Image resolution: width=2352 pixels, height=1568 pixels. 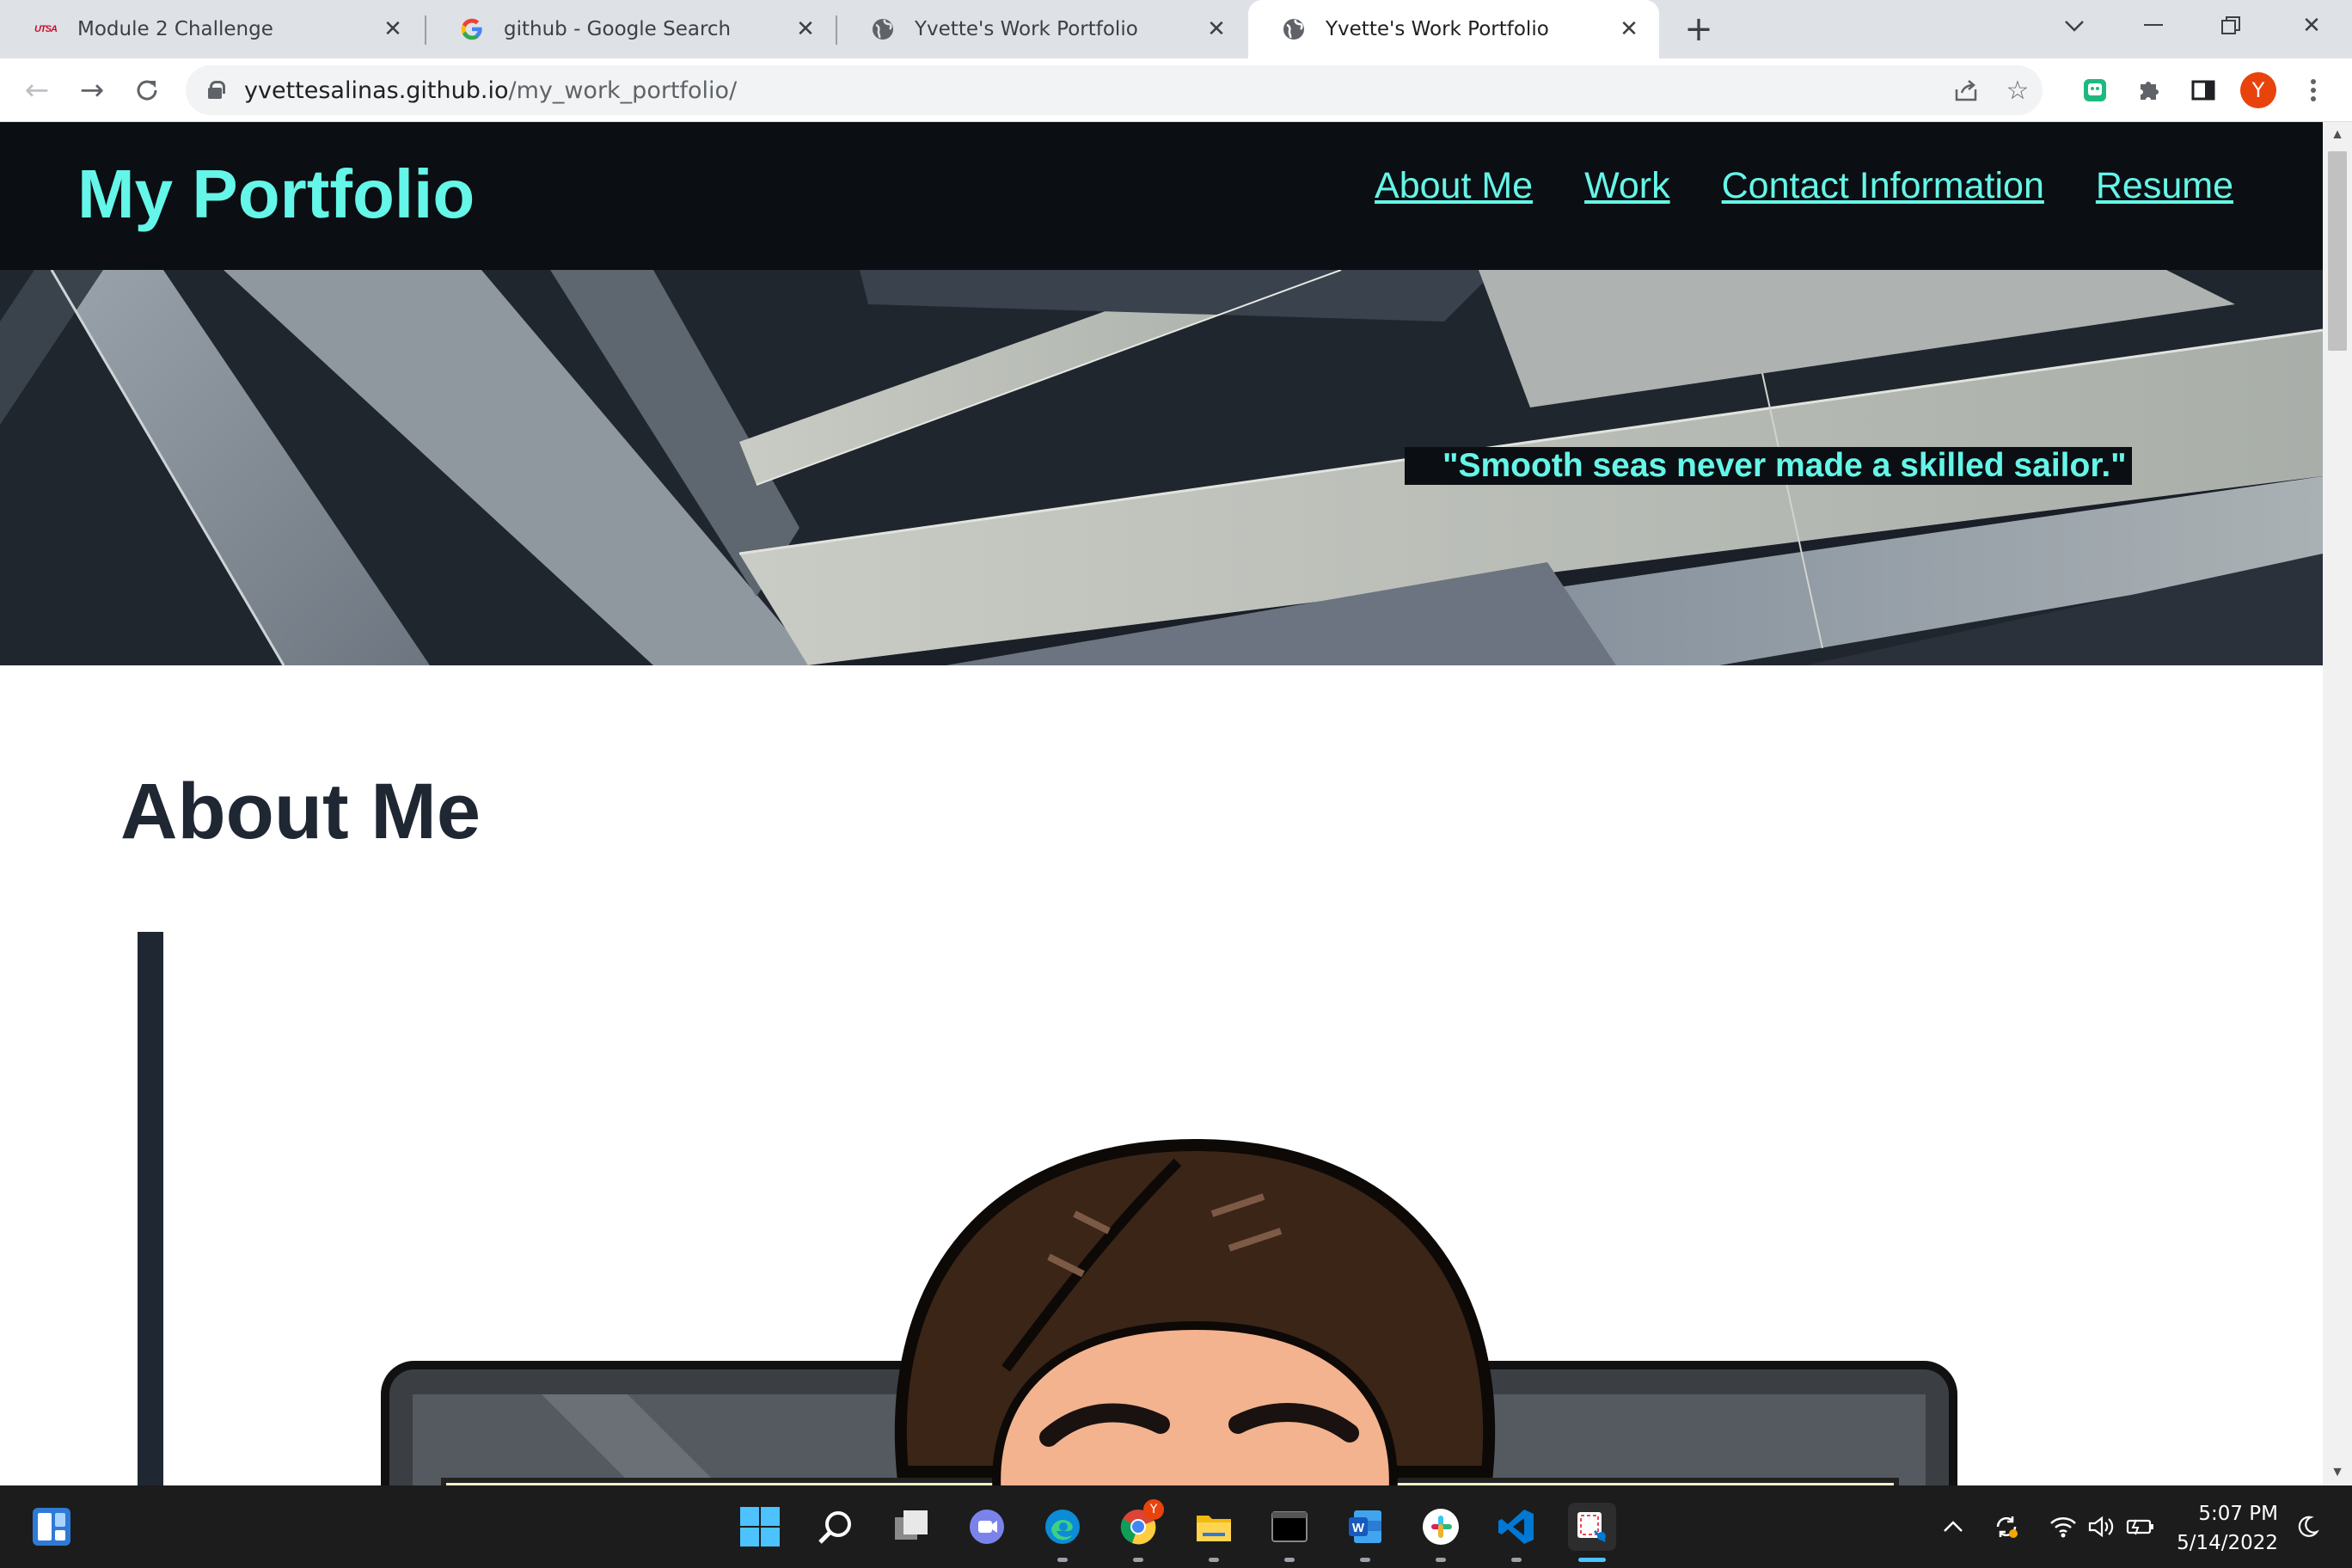 What do you see at coordinates (2164, 186) in the screenshot?
I see `nav-link-resume: Resume` at bounding box center [2164, 186].